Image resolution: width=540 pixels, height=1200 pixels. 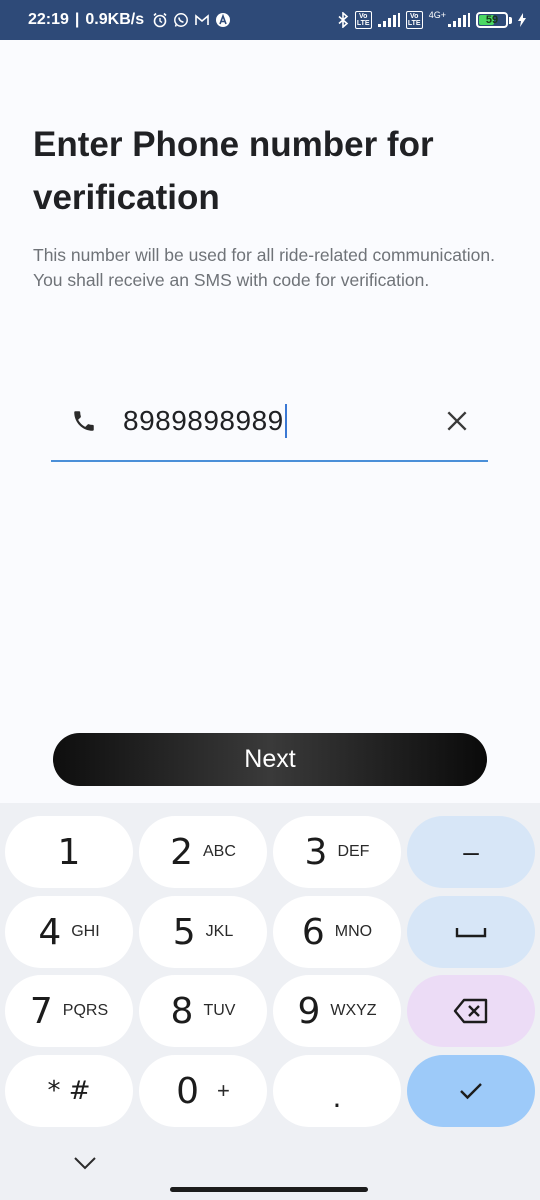 I want to click on signal-4g-icon, so click(x=459, y=20).